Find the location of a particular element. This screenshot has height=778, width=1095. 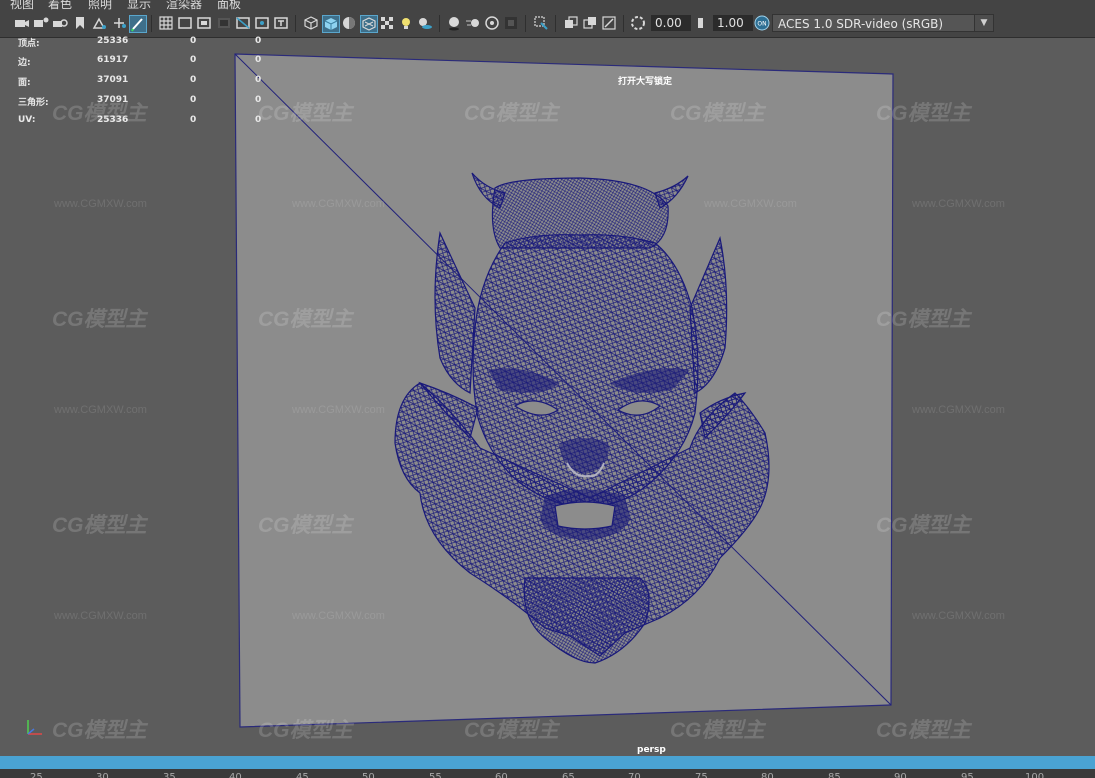

timeline-tick: 65 is located at coordinates (568, 775).